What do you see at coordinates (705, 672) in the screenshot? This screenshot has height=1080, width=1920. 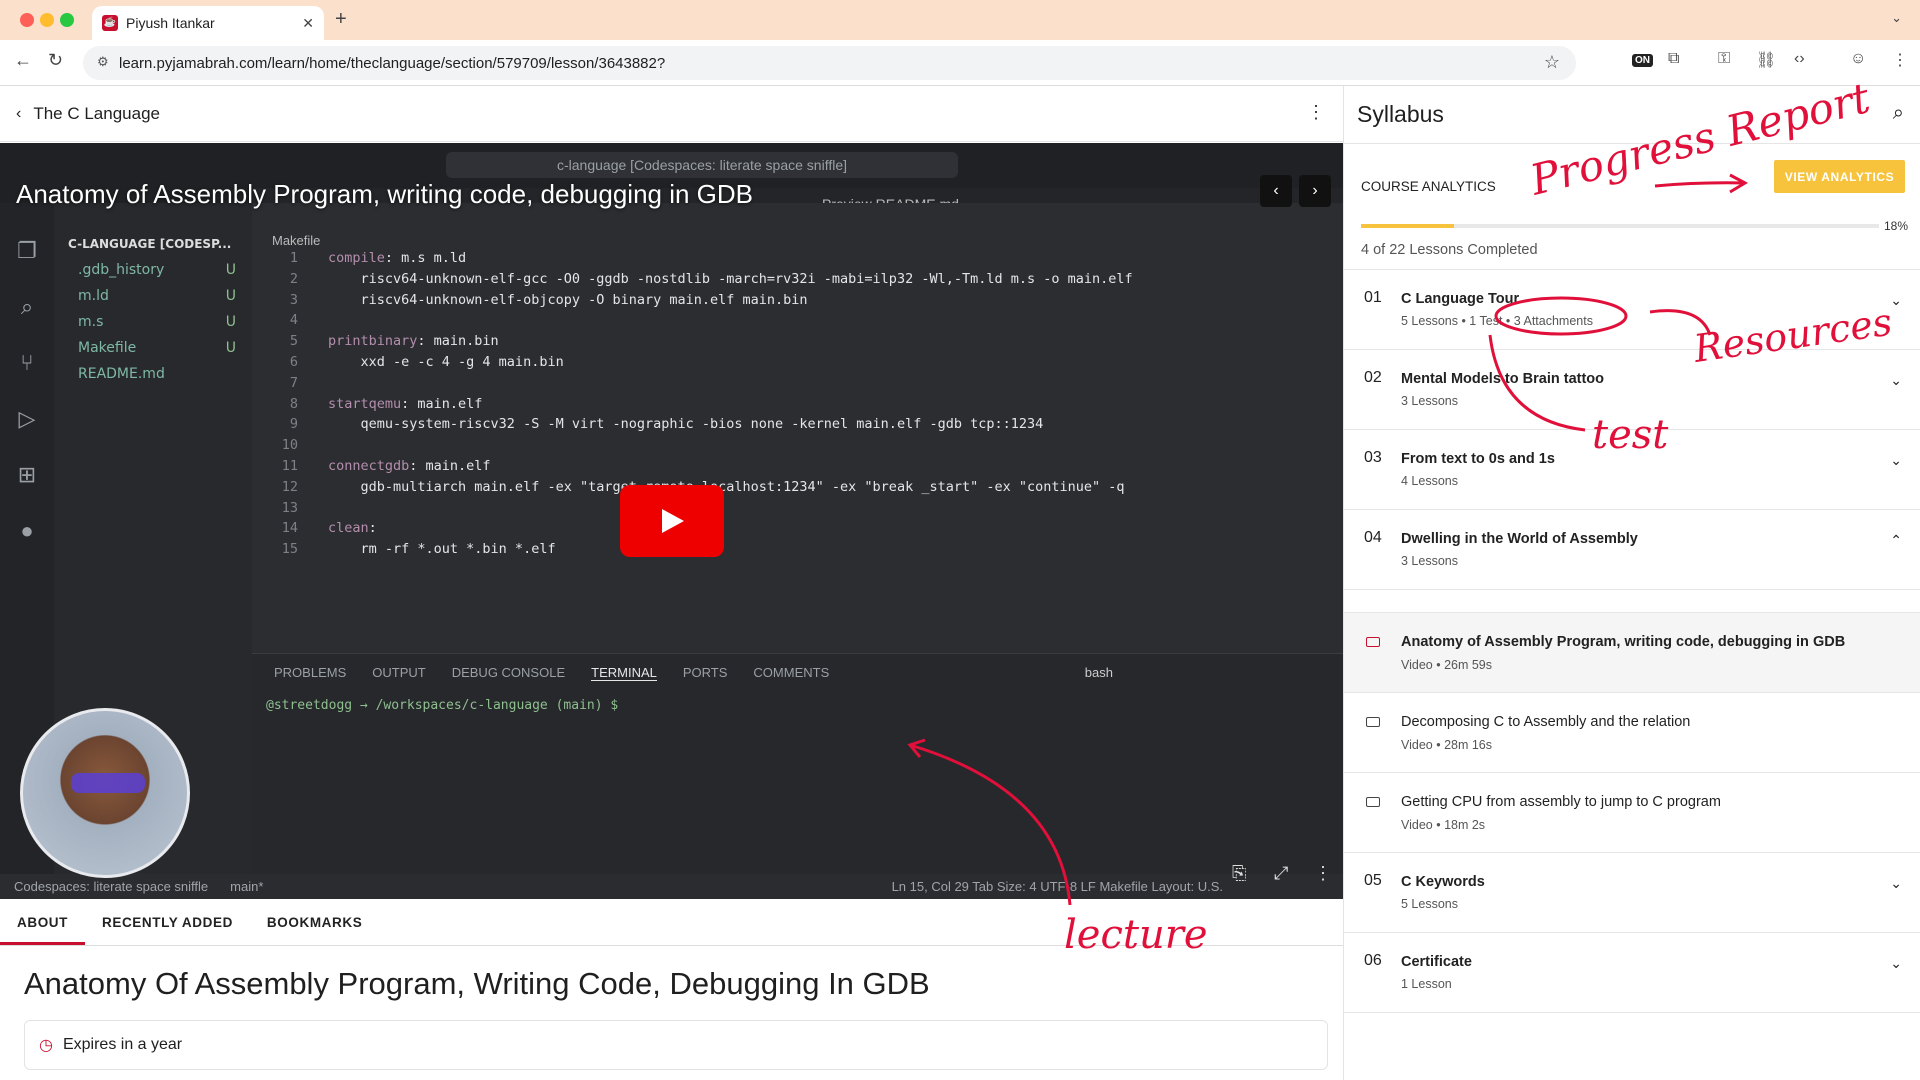 I see `panel-tab: PORTS` at bounding box center [705, 672].